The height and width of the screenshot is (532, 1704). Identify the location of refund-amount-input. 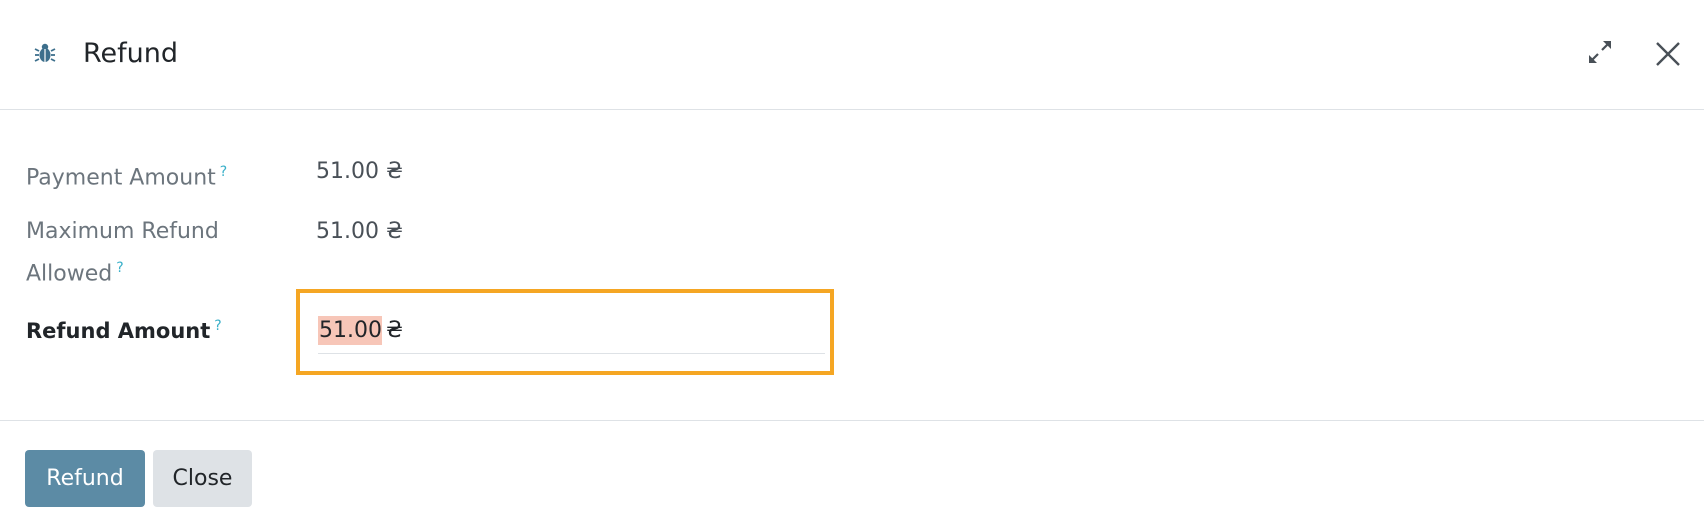
(350, 330).